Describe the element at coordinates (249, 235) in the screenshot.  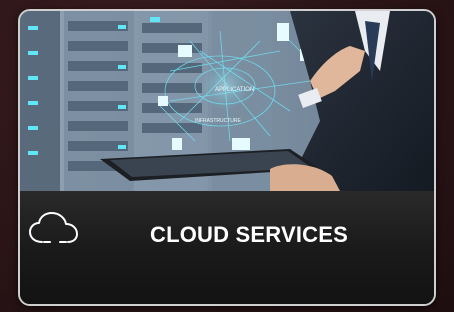
I see `card-title: CLOUD SERVICES` at that location.